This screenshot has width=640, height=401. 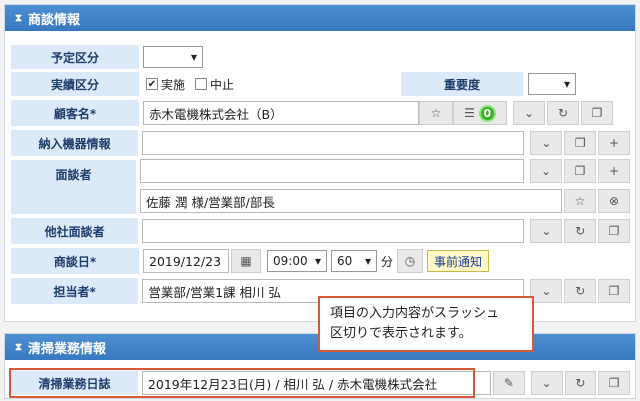 I want to click on clock-icon: ◷, so click(x=410, y=261).